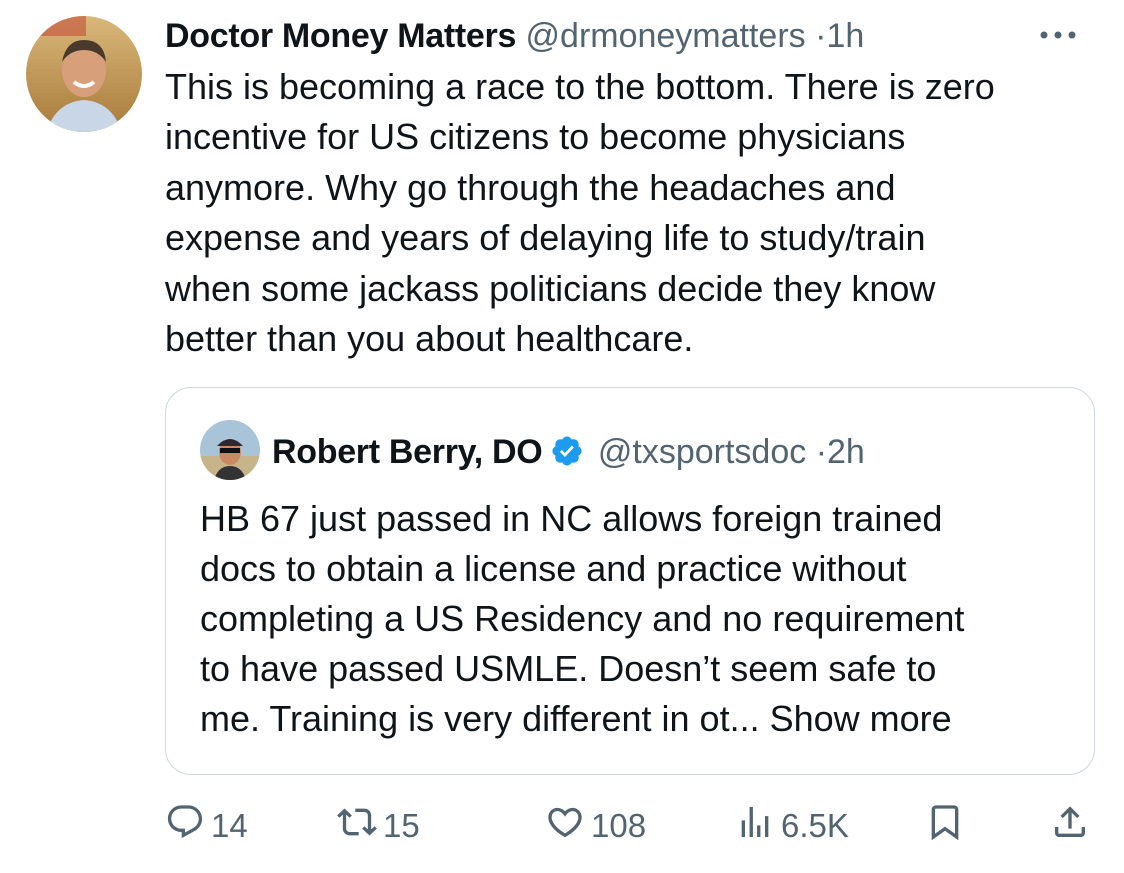  I want to click on quoted-tweet-header: Robert Berry, DO @txsportsdoc ·2h, so click(568, 452).